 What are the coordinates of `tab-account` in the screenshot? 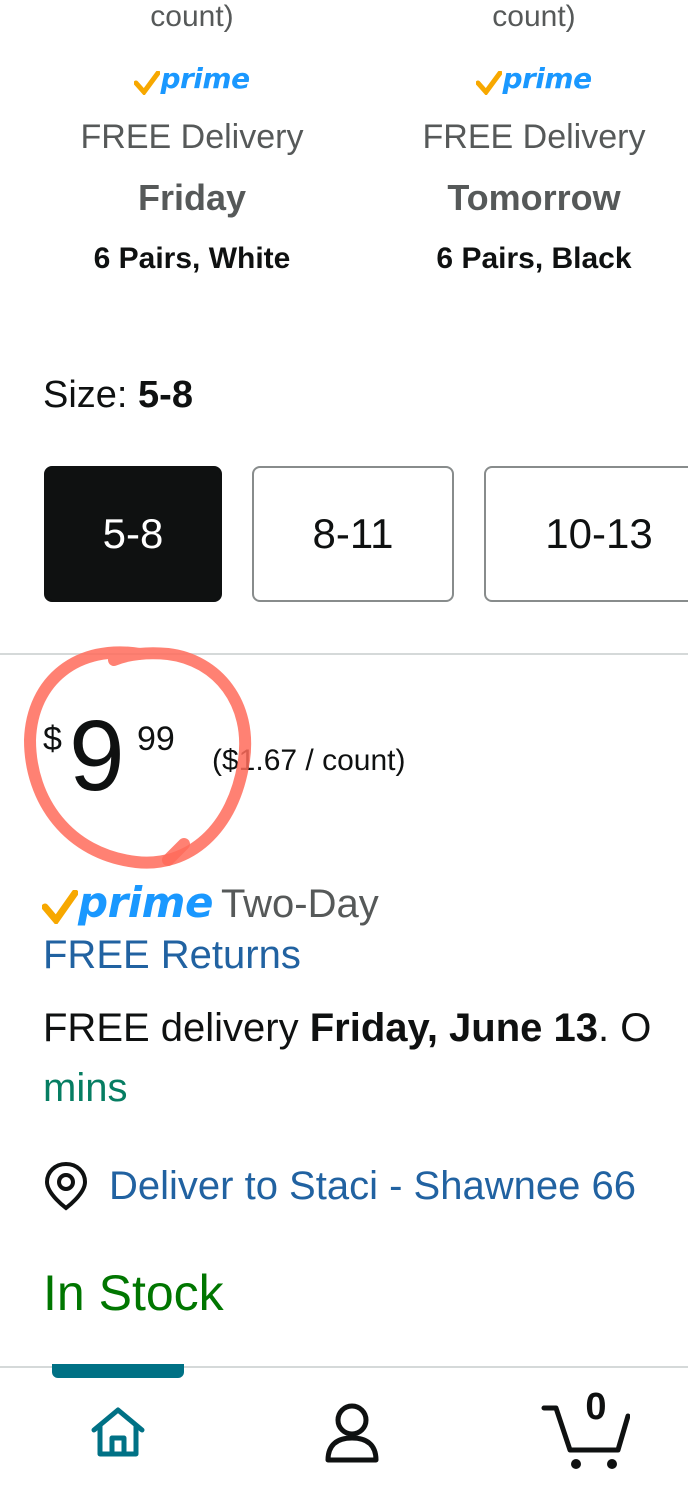 It's located at (352, 1432).